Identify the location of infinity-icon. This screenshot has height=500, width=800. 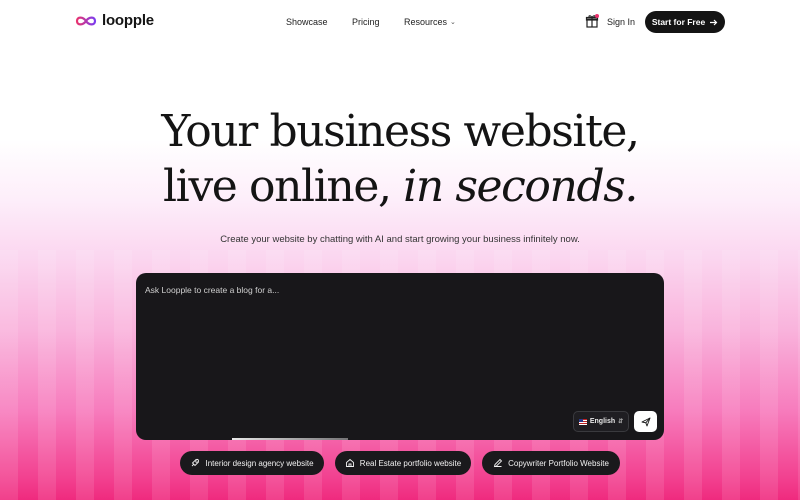
(86, 20).